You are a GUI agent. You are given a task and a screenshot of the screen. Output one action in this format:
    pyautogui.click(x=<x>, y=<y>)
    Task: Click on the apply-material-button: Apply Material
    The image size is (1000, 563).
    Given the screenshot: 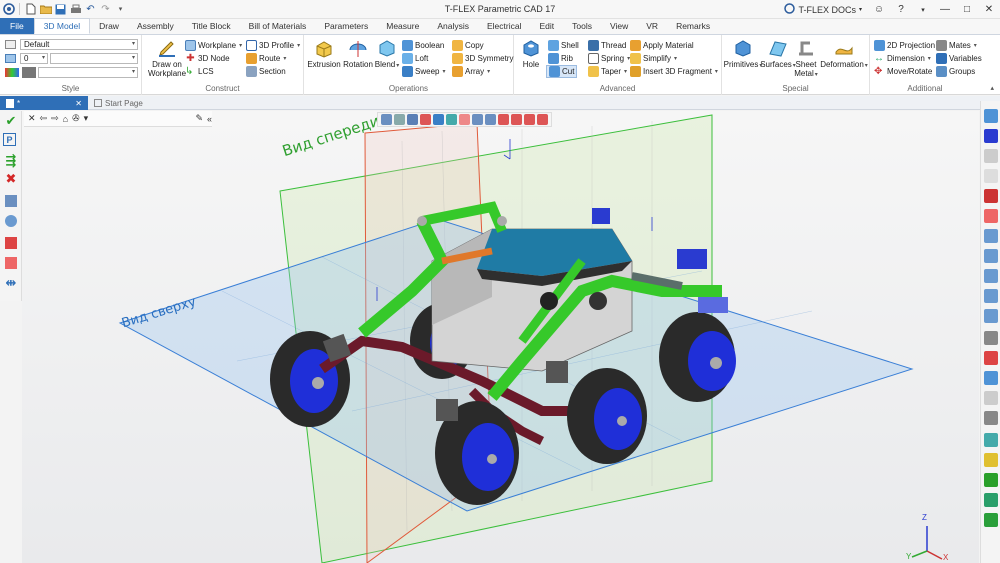 What is the action you would take?
    pyautogui.click(x=662, y=45)
    